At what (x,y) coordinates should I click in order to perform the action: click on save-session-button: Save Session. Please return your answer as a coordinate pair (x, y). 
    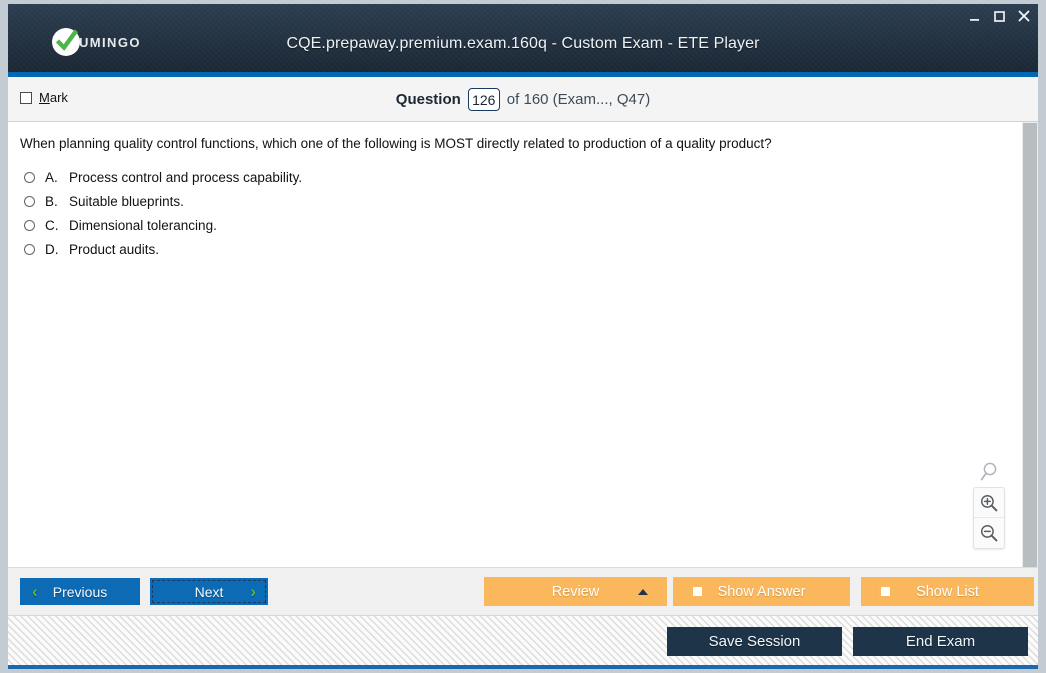
    Looking at the image, I should click on (754, 641).